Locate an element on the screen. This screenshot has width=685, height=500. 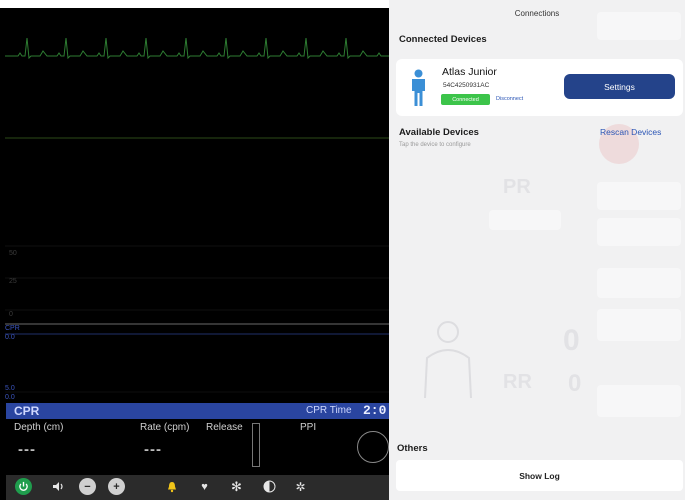
settings-button: Settings is located at coordinates (619, 86).